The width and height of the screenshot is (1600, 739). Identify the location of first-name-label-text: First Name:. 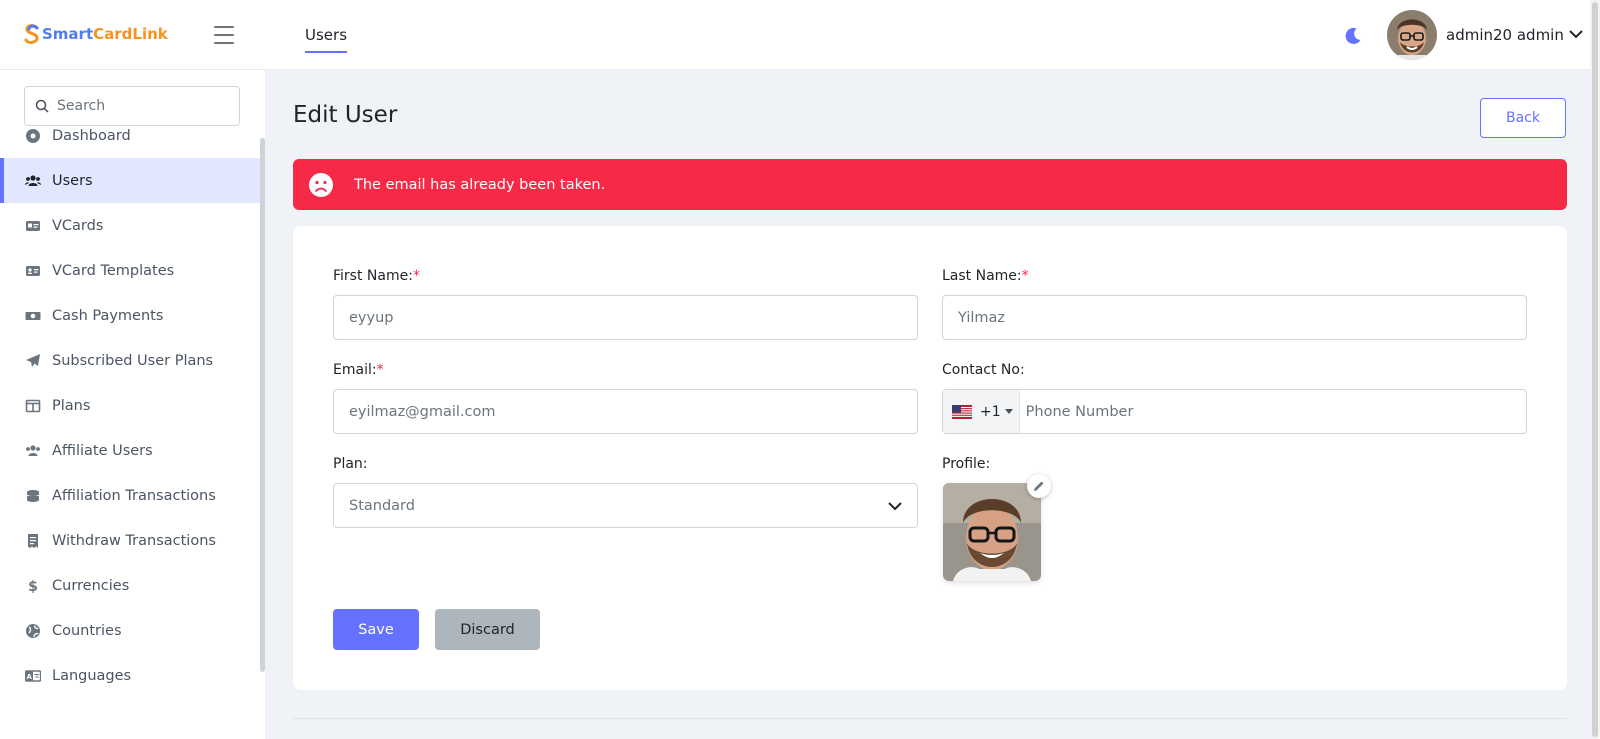
(373, 276).